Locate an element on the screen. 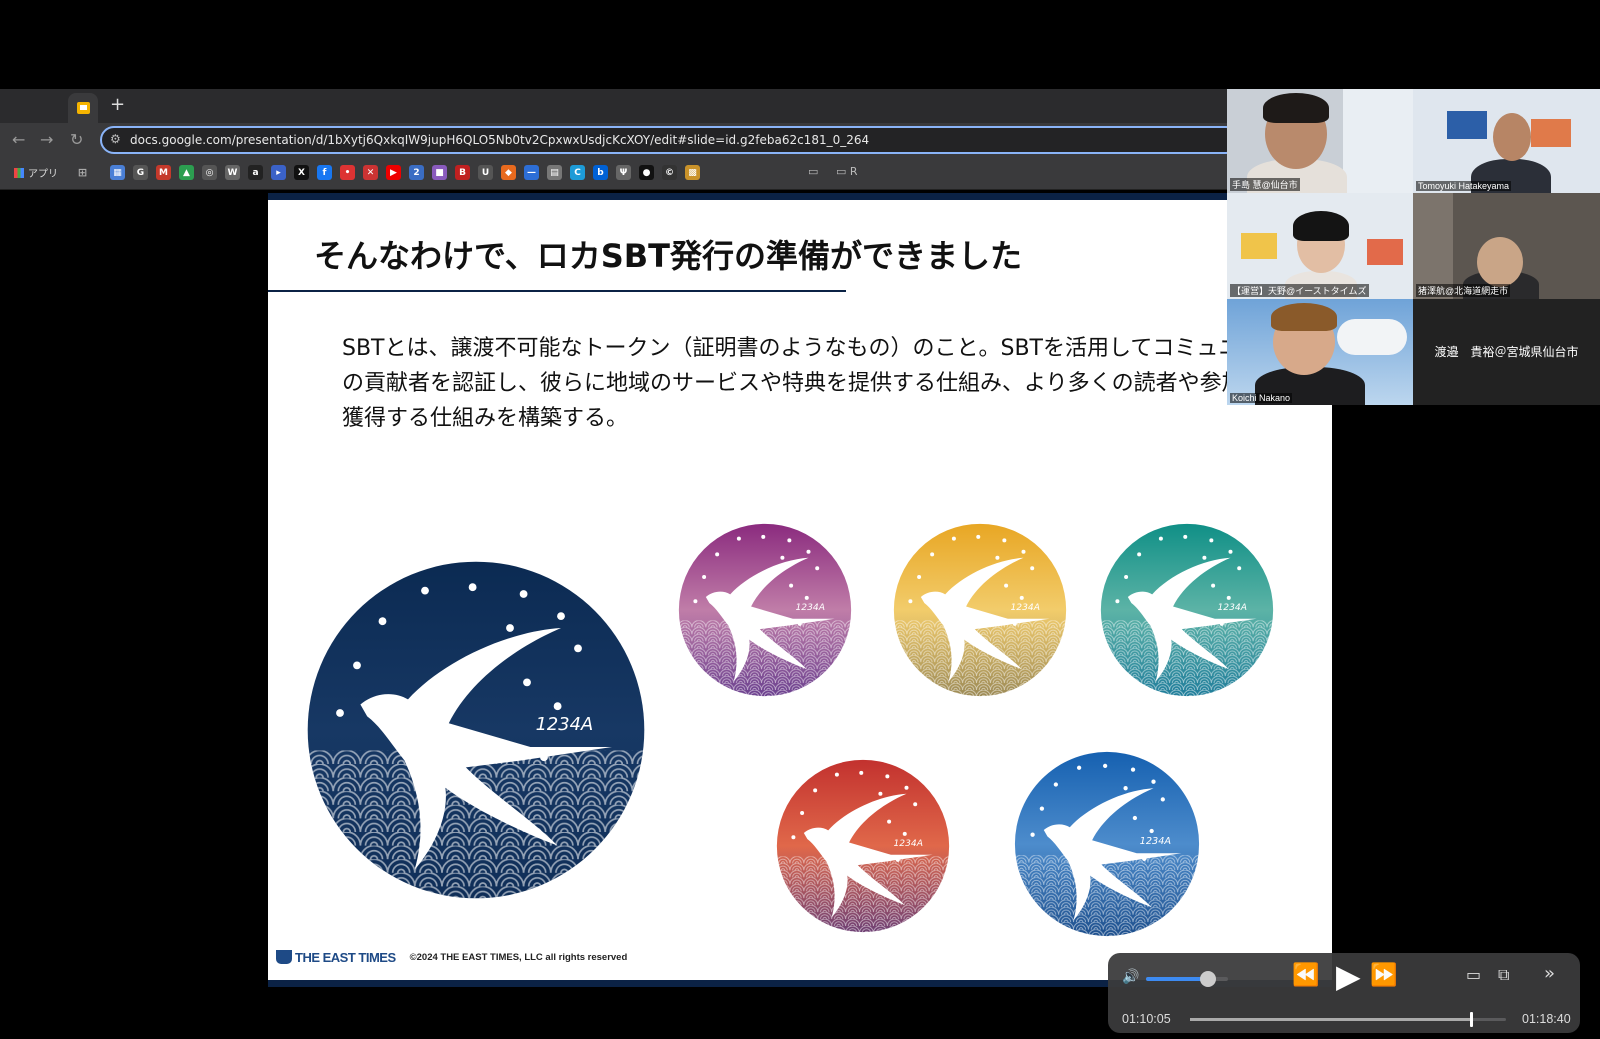  bookmark-icon: Ψ is located at coordinates (623, 172).